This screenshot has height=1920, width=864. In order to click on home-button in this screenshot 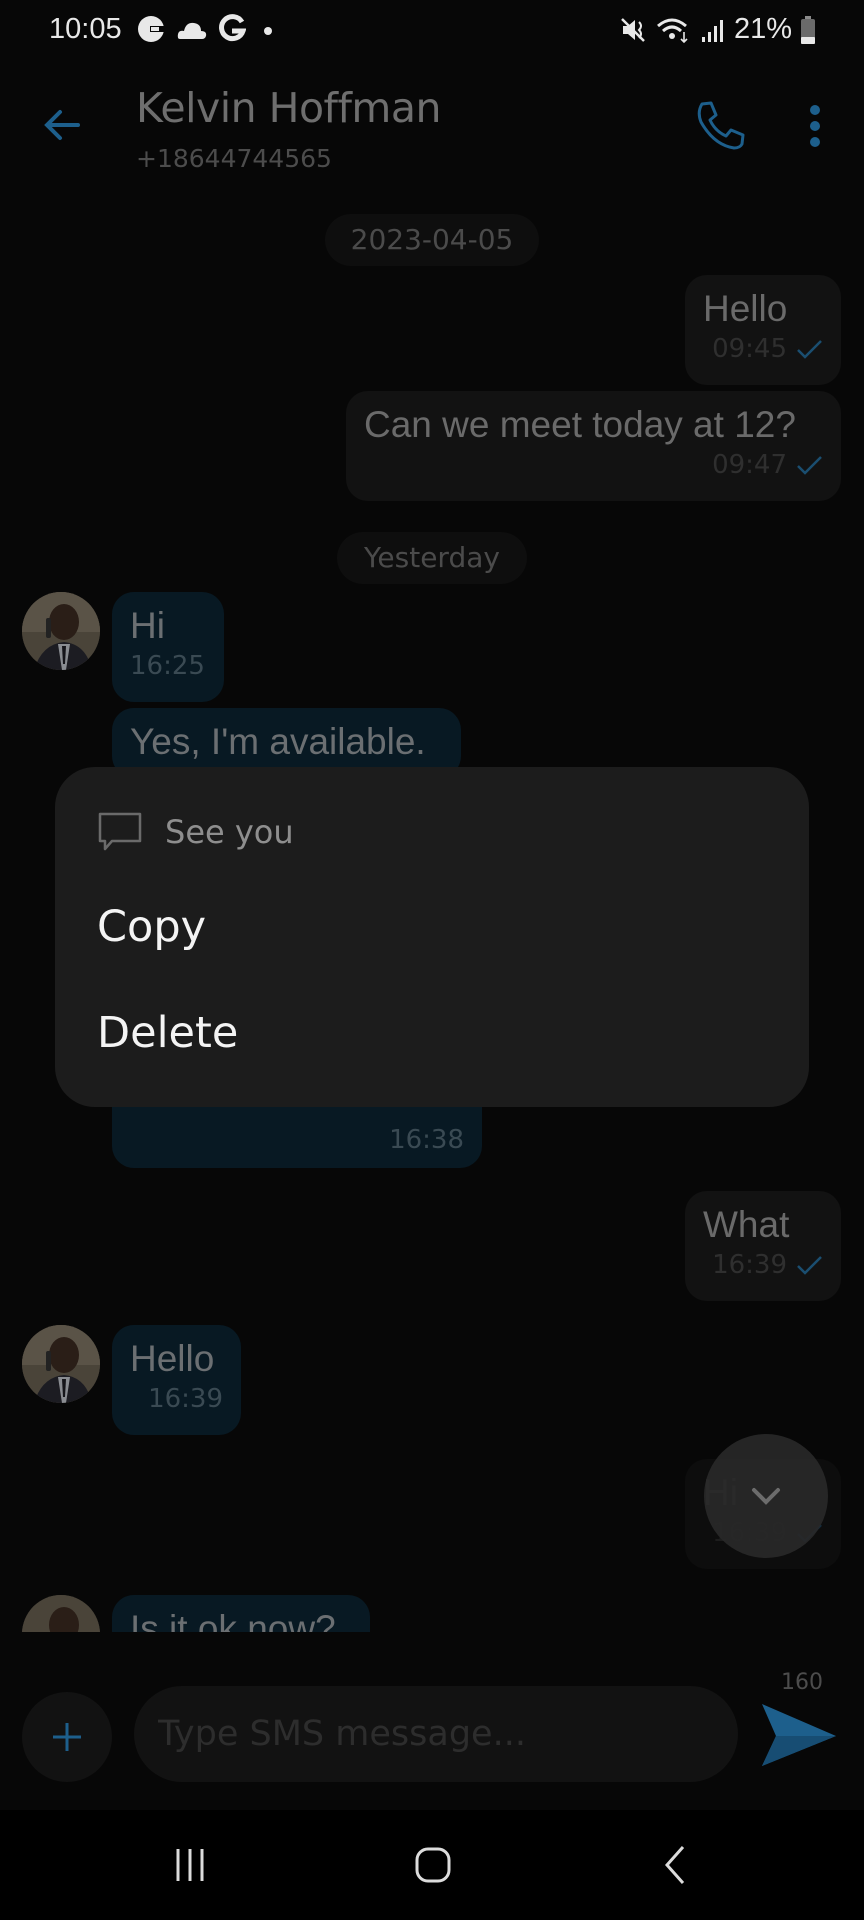, I will do `click(433, 1865)`.